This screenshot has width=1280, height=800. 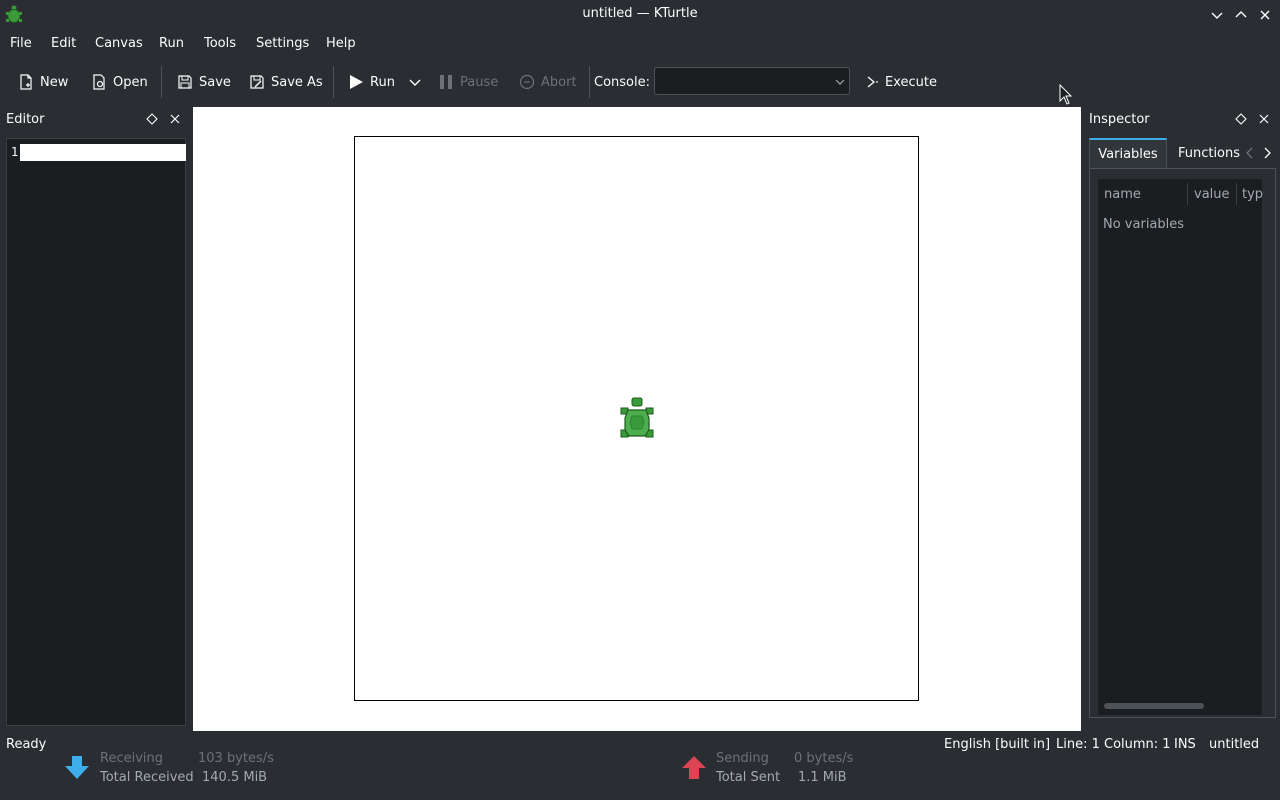 I want to click on menu-settings: Settings, so click(x=282, y=43).